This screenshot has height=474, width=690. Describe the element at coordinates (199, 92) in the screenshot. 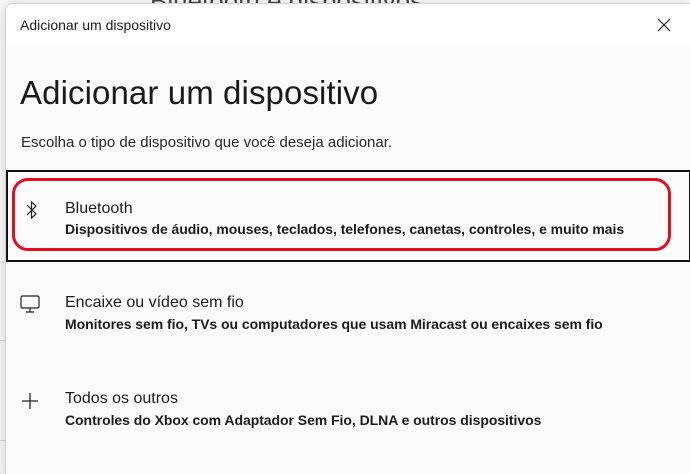

I see `page-title: Adicionar um dispositivo` at that location.